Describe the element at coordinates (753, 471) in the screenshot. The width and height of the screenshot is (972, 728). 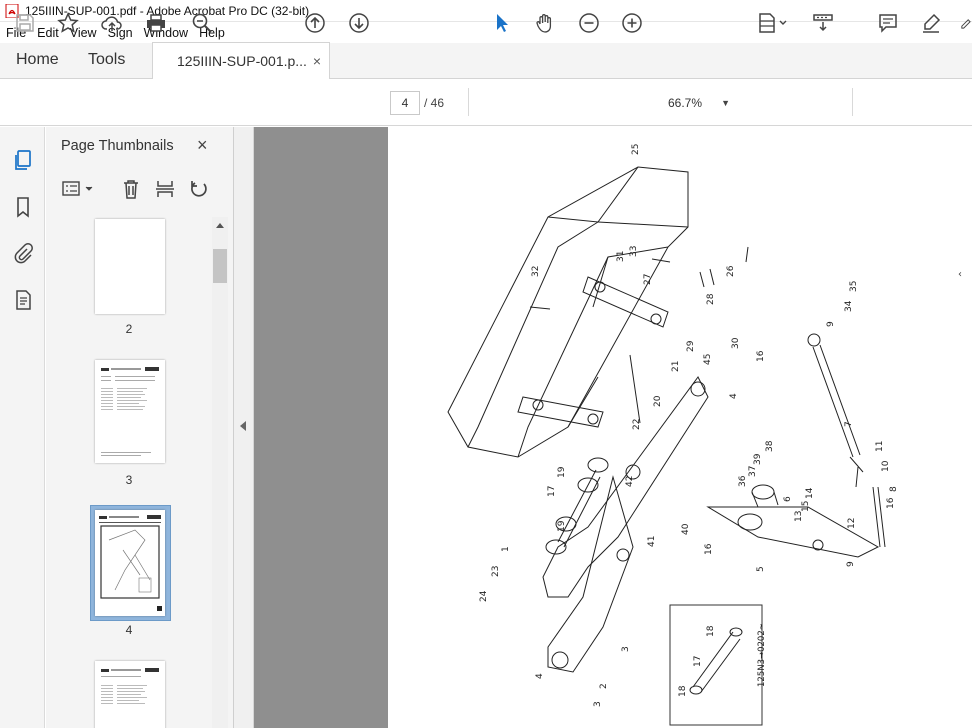
I see `part-number: 37` at that location.